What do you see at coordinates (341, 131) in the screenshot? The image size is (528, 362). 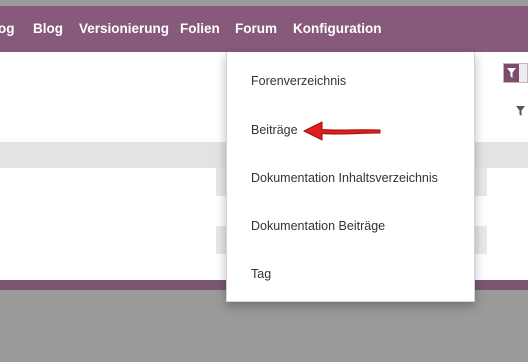 I see `red-arrow-icon` at bounding box center [341, 131].